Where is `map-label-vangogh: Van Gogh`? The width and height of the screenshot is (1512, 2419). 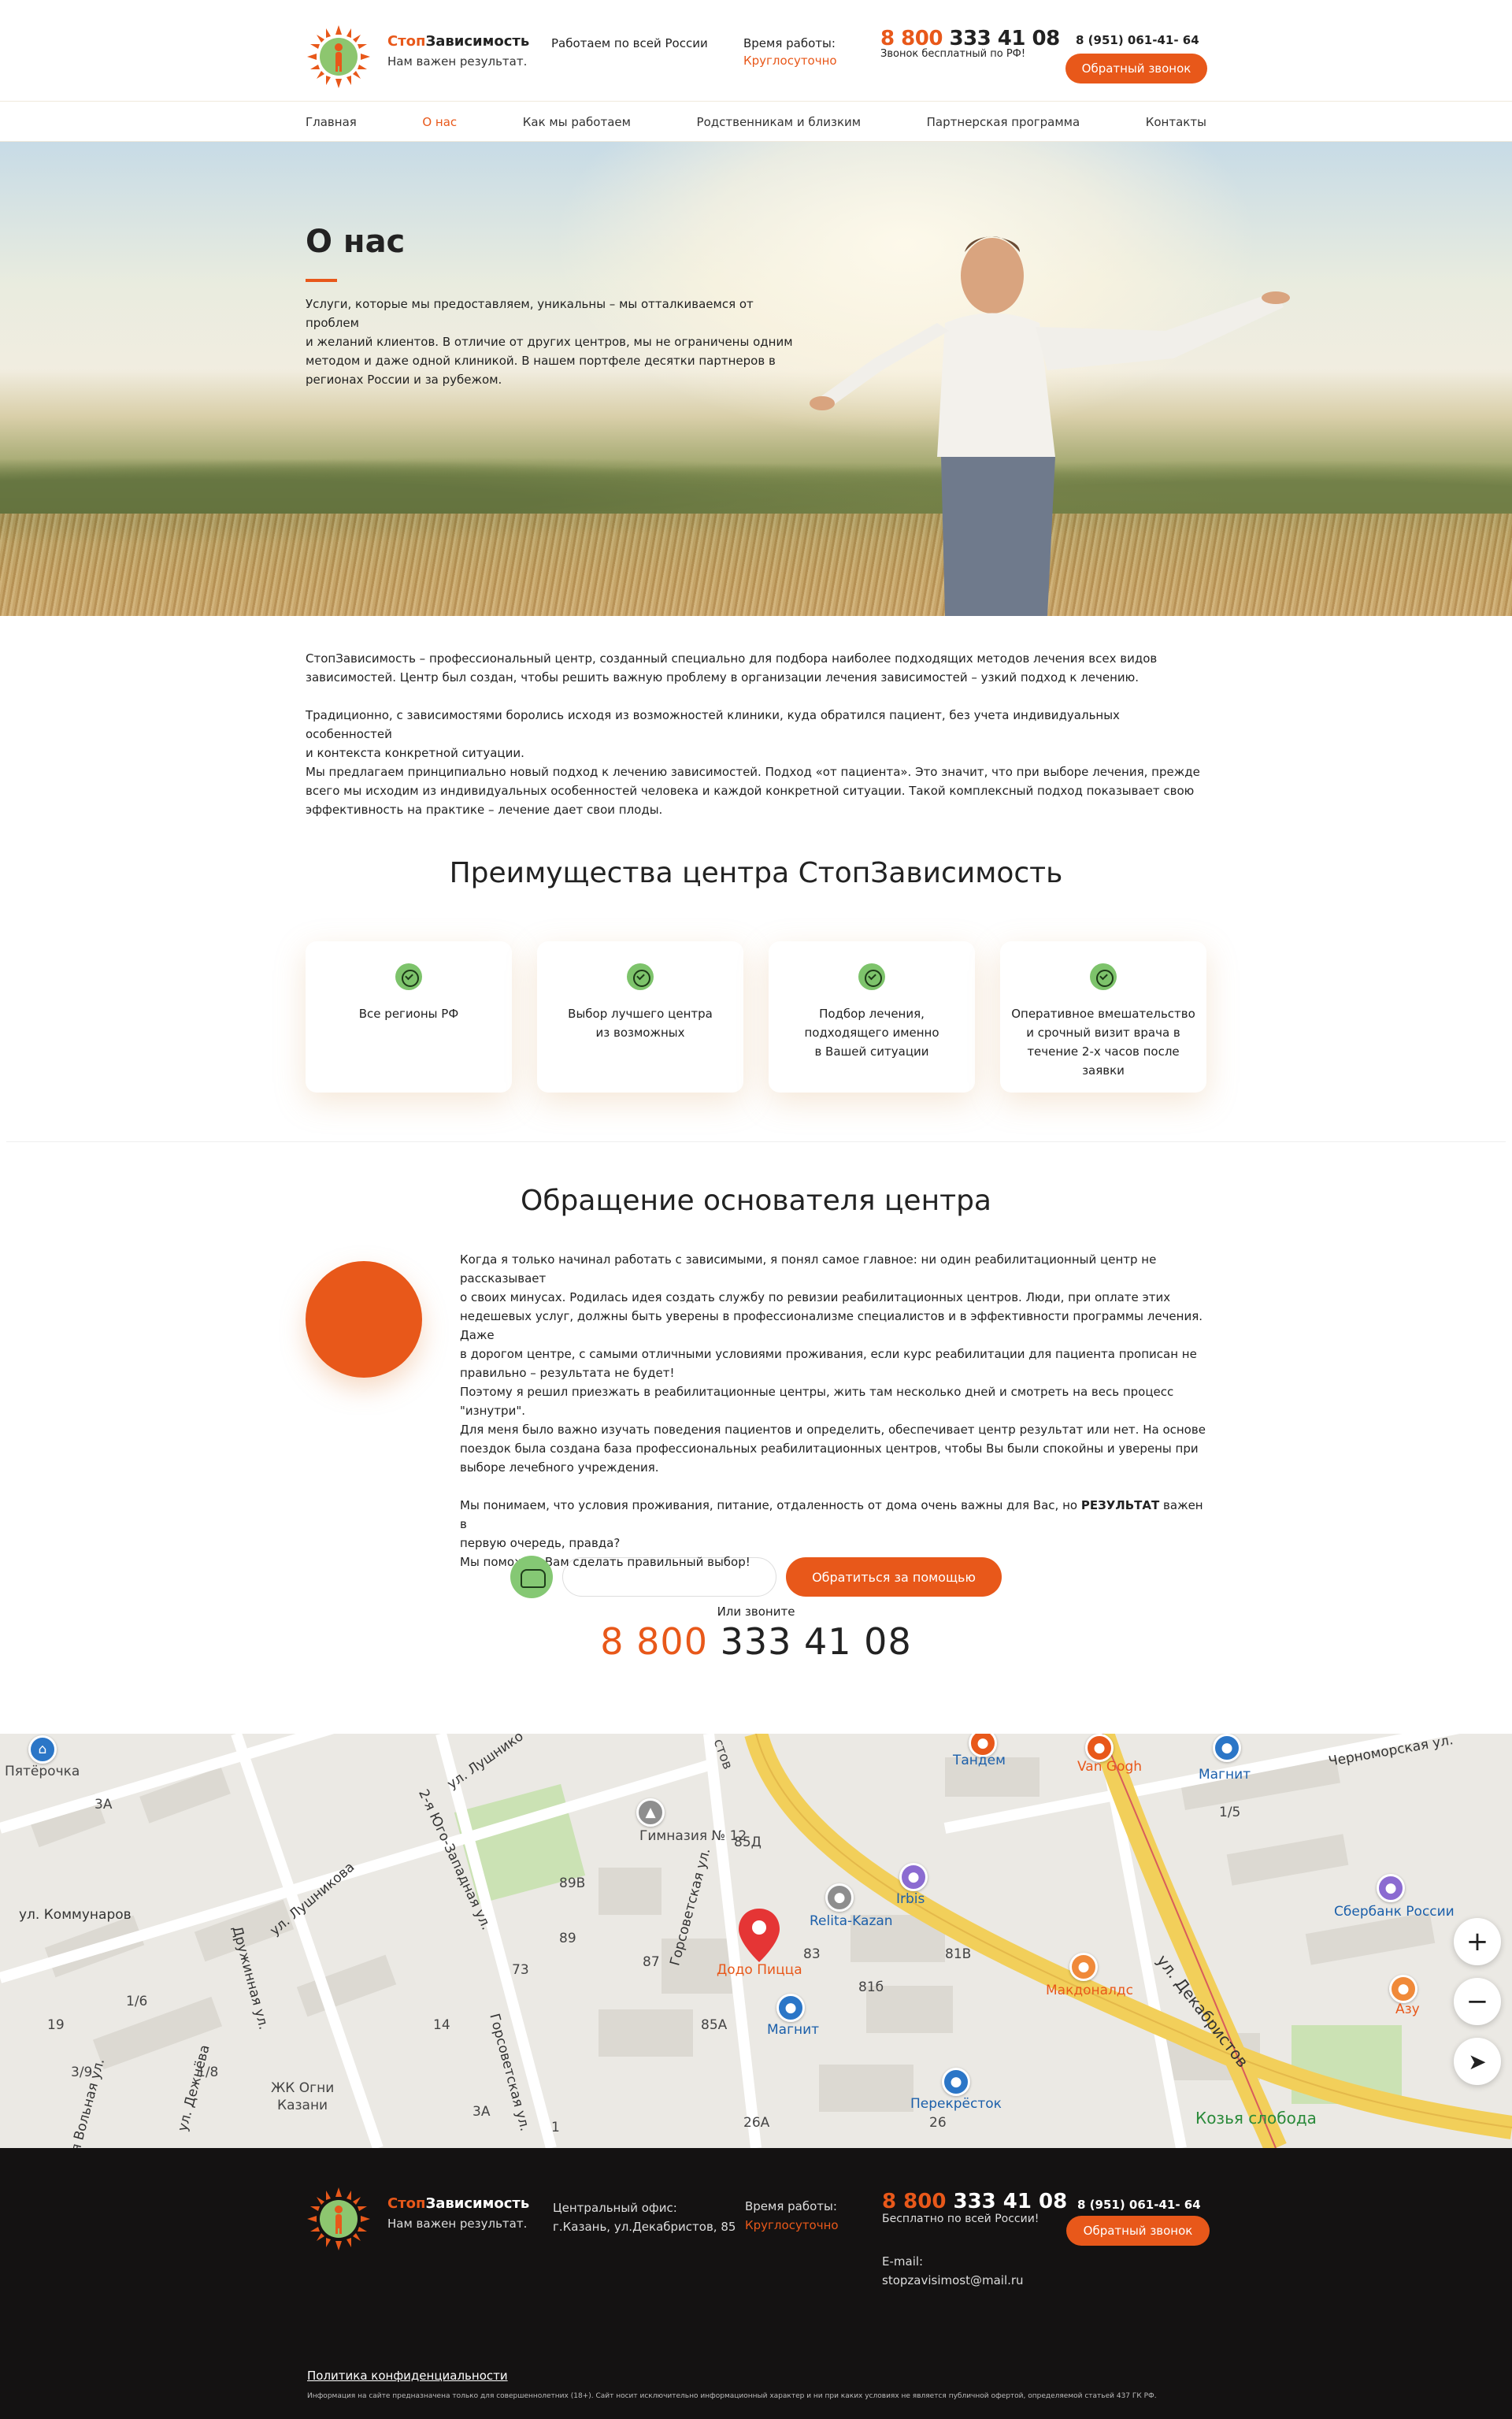
map-label-vangogh: Van Gogh is located at coordinates (1109, 1767).